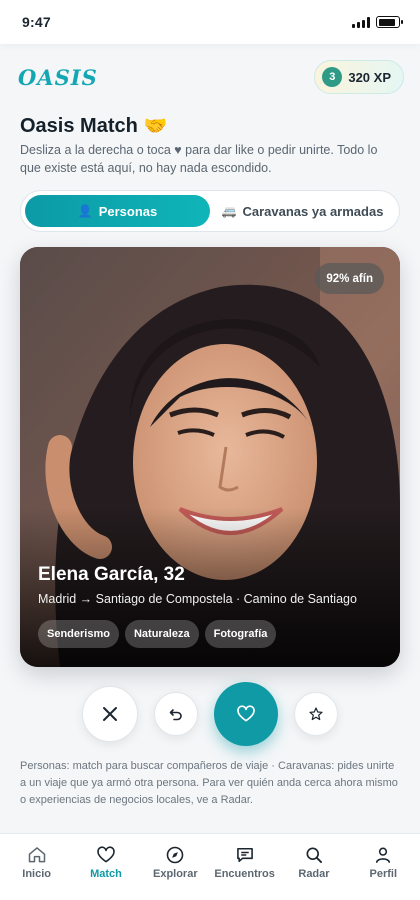  I want to click on interest-tag: Naturaleza, so click(161, 634).